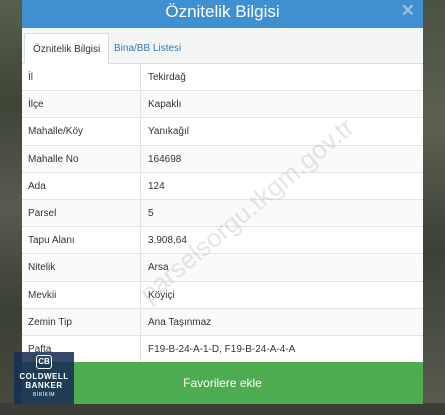 The image size is (445, 415). What do you see at coordinates (434, 207) in the screenshot?
I see `map-background-right` at bounding box center [434, 207].